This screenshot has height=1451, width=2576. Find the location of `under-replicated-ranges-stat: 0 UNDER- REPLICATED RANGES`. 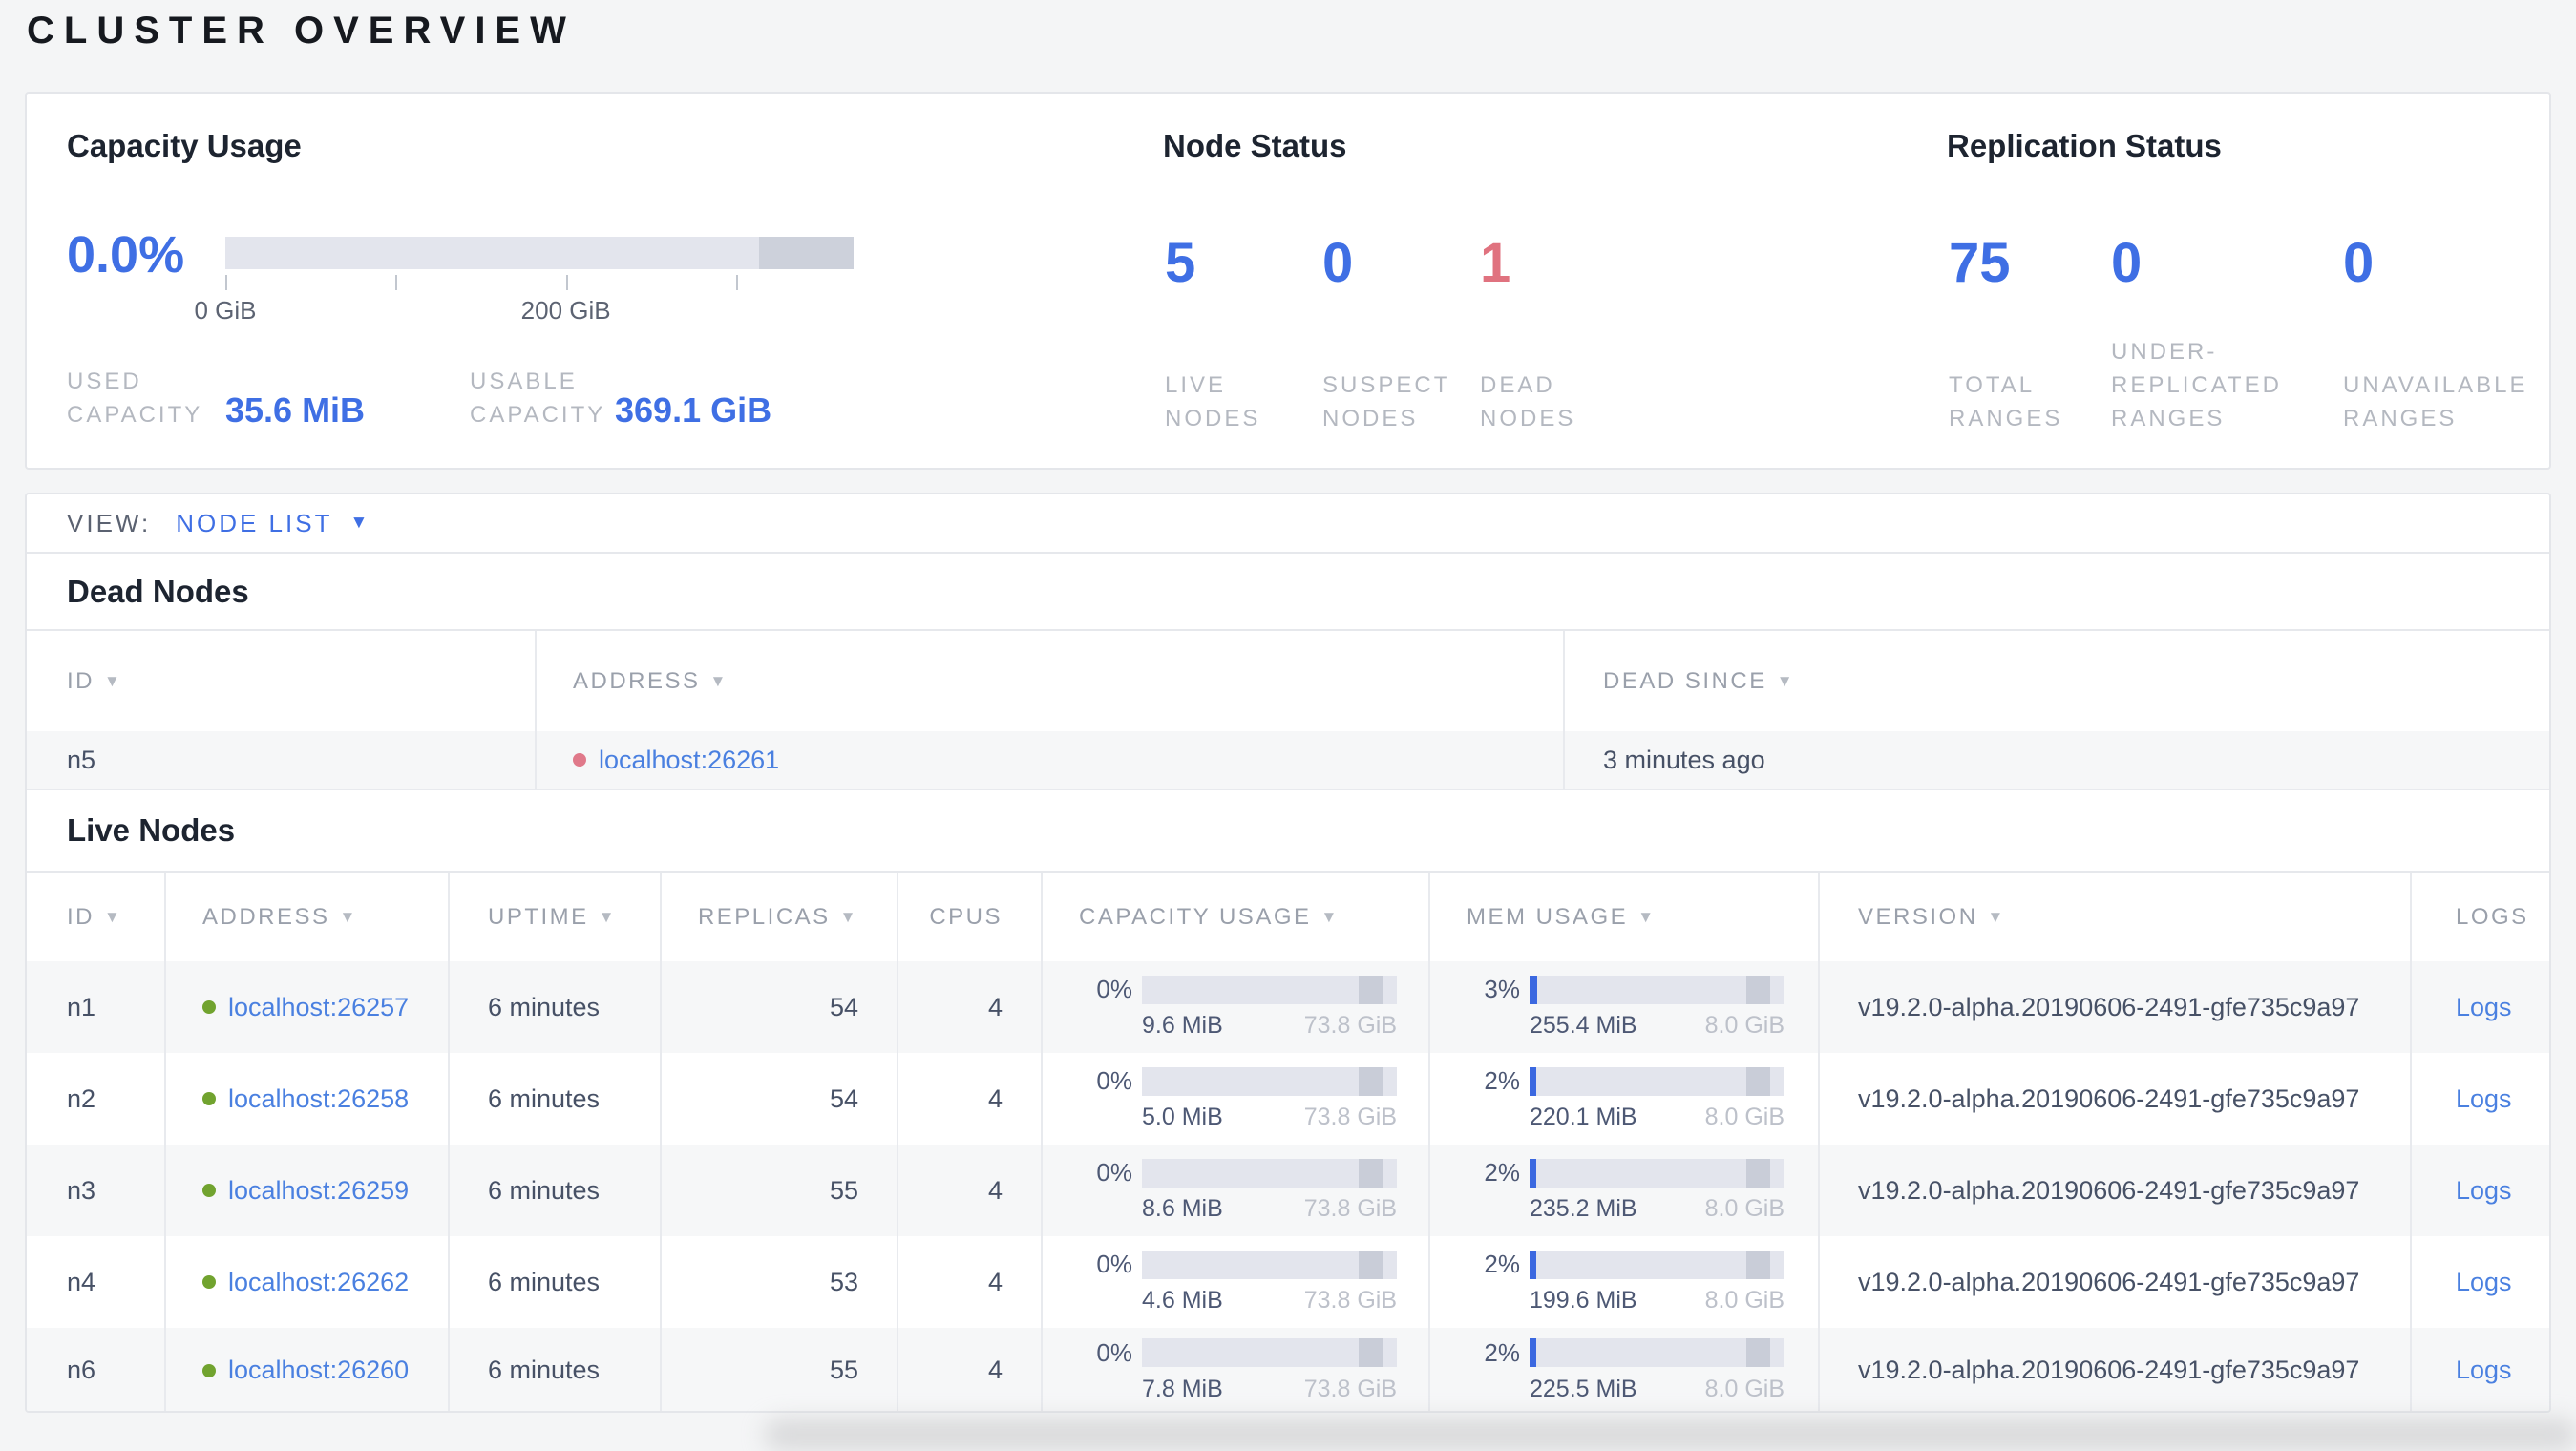

under-replicated-ranges-stat: 0 UNDER- REPLICATED RANGES is located at coordinates (2227, 334).